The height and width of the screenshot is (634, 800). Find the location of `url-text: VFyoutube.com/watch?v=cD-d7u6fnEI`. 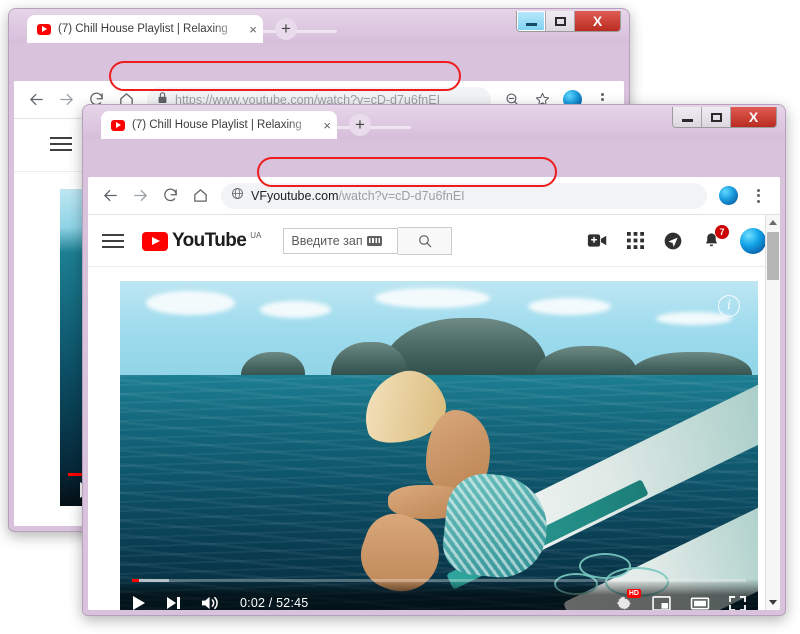

url-text: VFyoutube.com/watch?v=cD-d7u6fnEI is located at coordinates (358, 196).